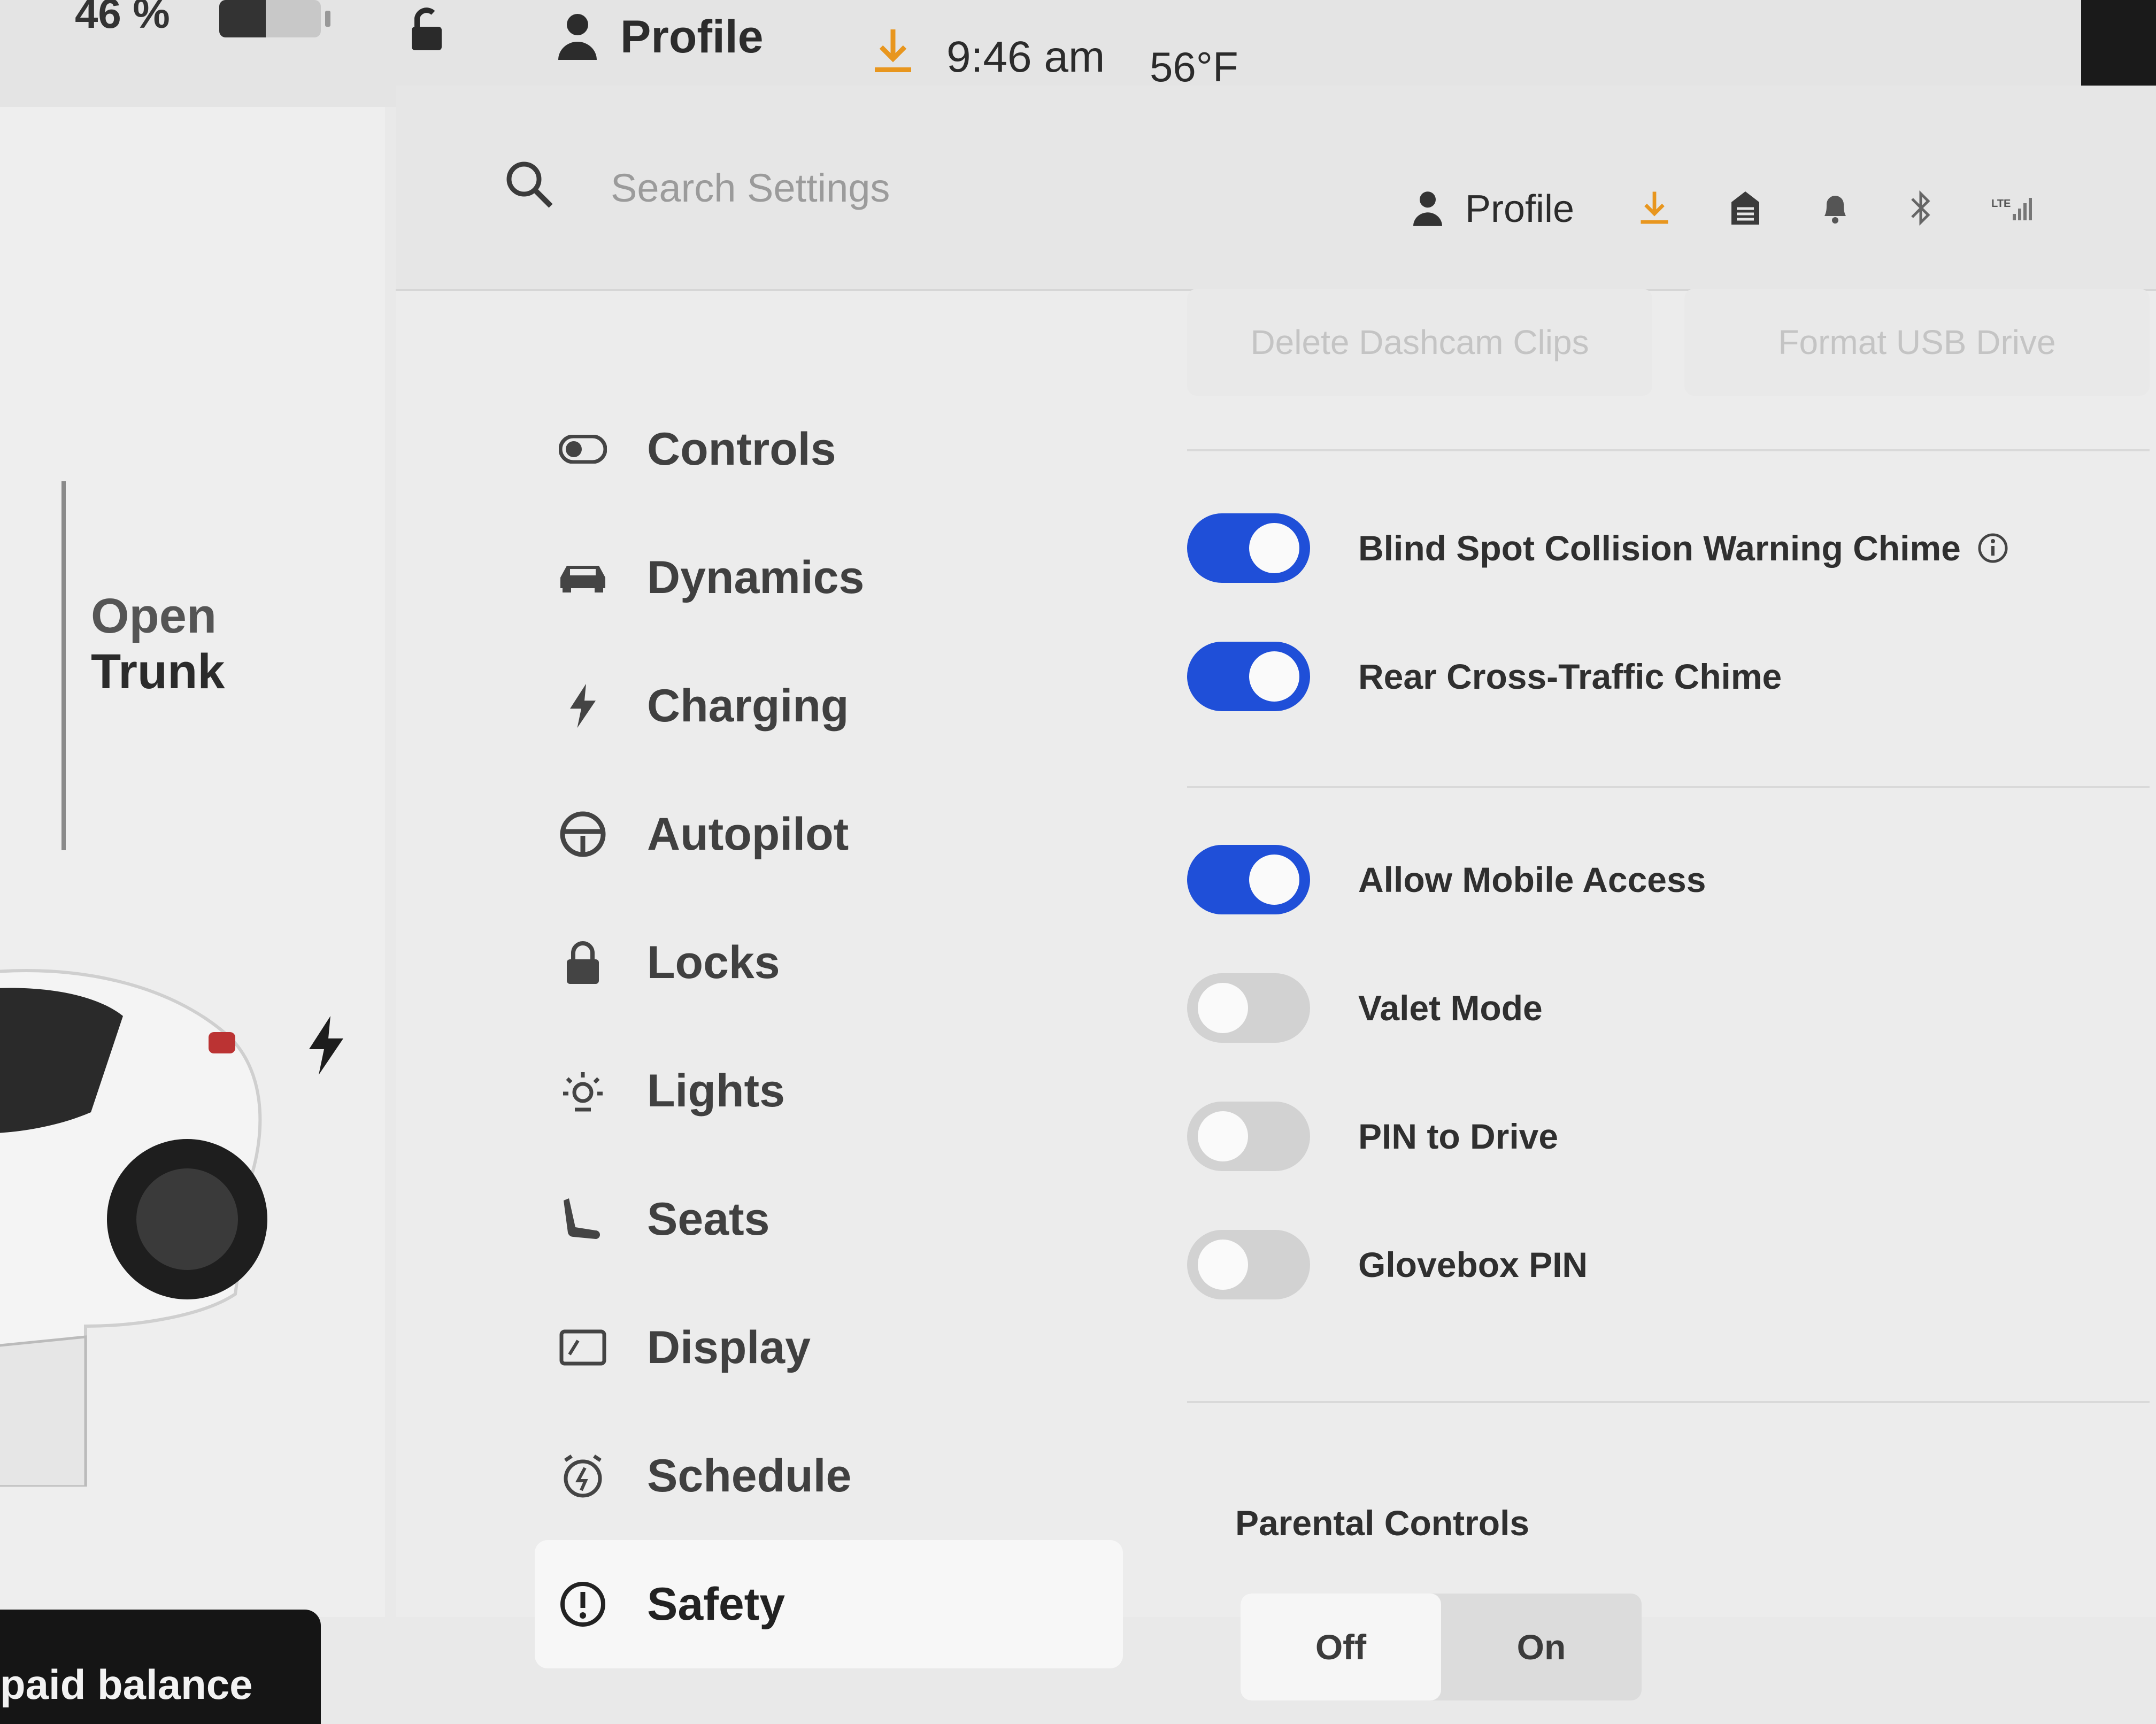 The width and height of the screenshot is (2156, 1724). I want to click on nav-item-autopilot: Autopilot, so click(829, 834).